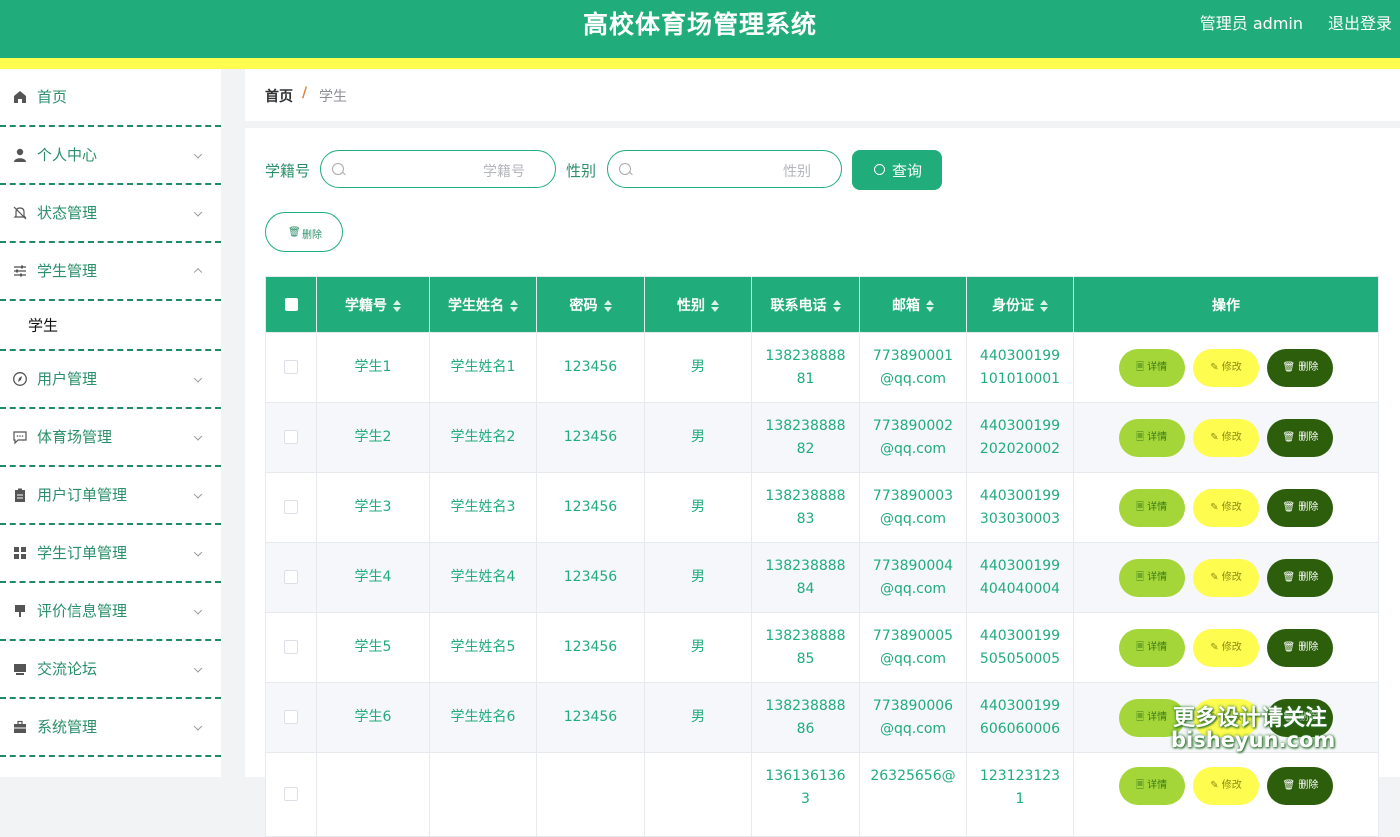 The height and width of the screenshot is (837, 1400). Describe the element at coordinates (590, 304) in the screenshot. I see `column-header-password: 密码` at that location.